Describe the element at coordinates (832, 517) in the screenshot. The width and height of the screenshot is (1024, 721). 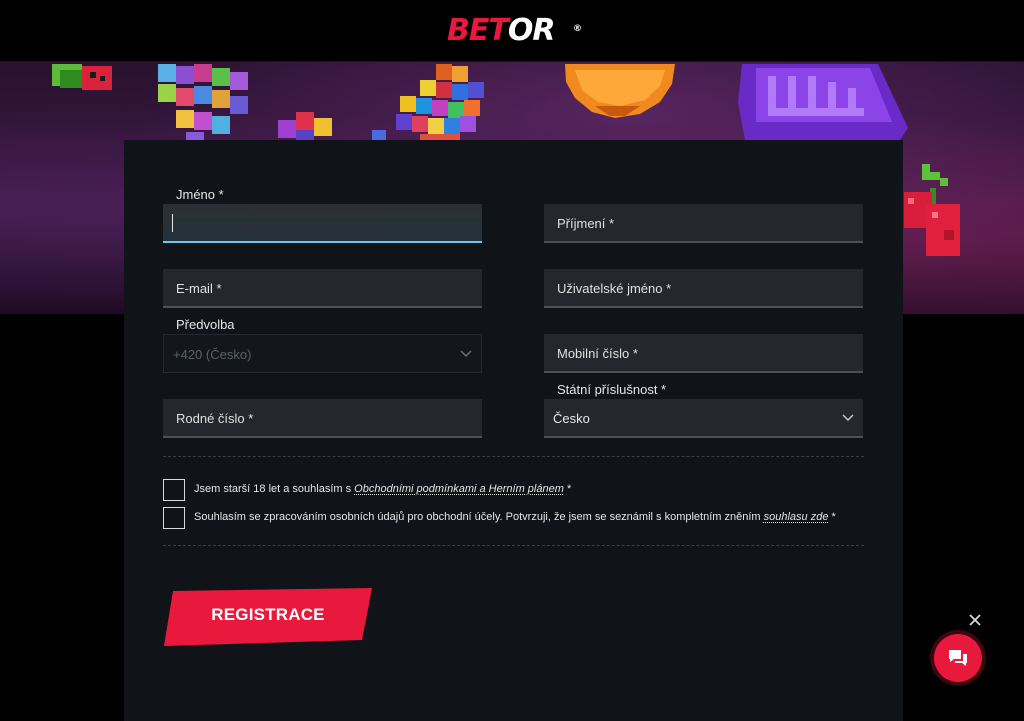
I see `consent-gdpr-required: *` at that location.